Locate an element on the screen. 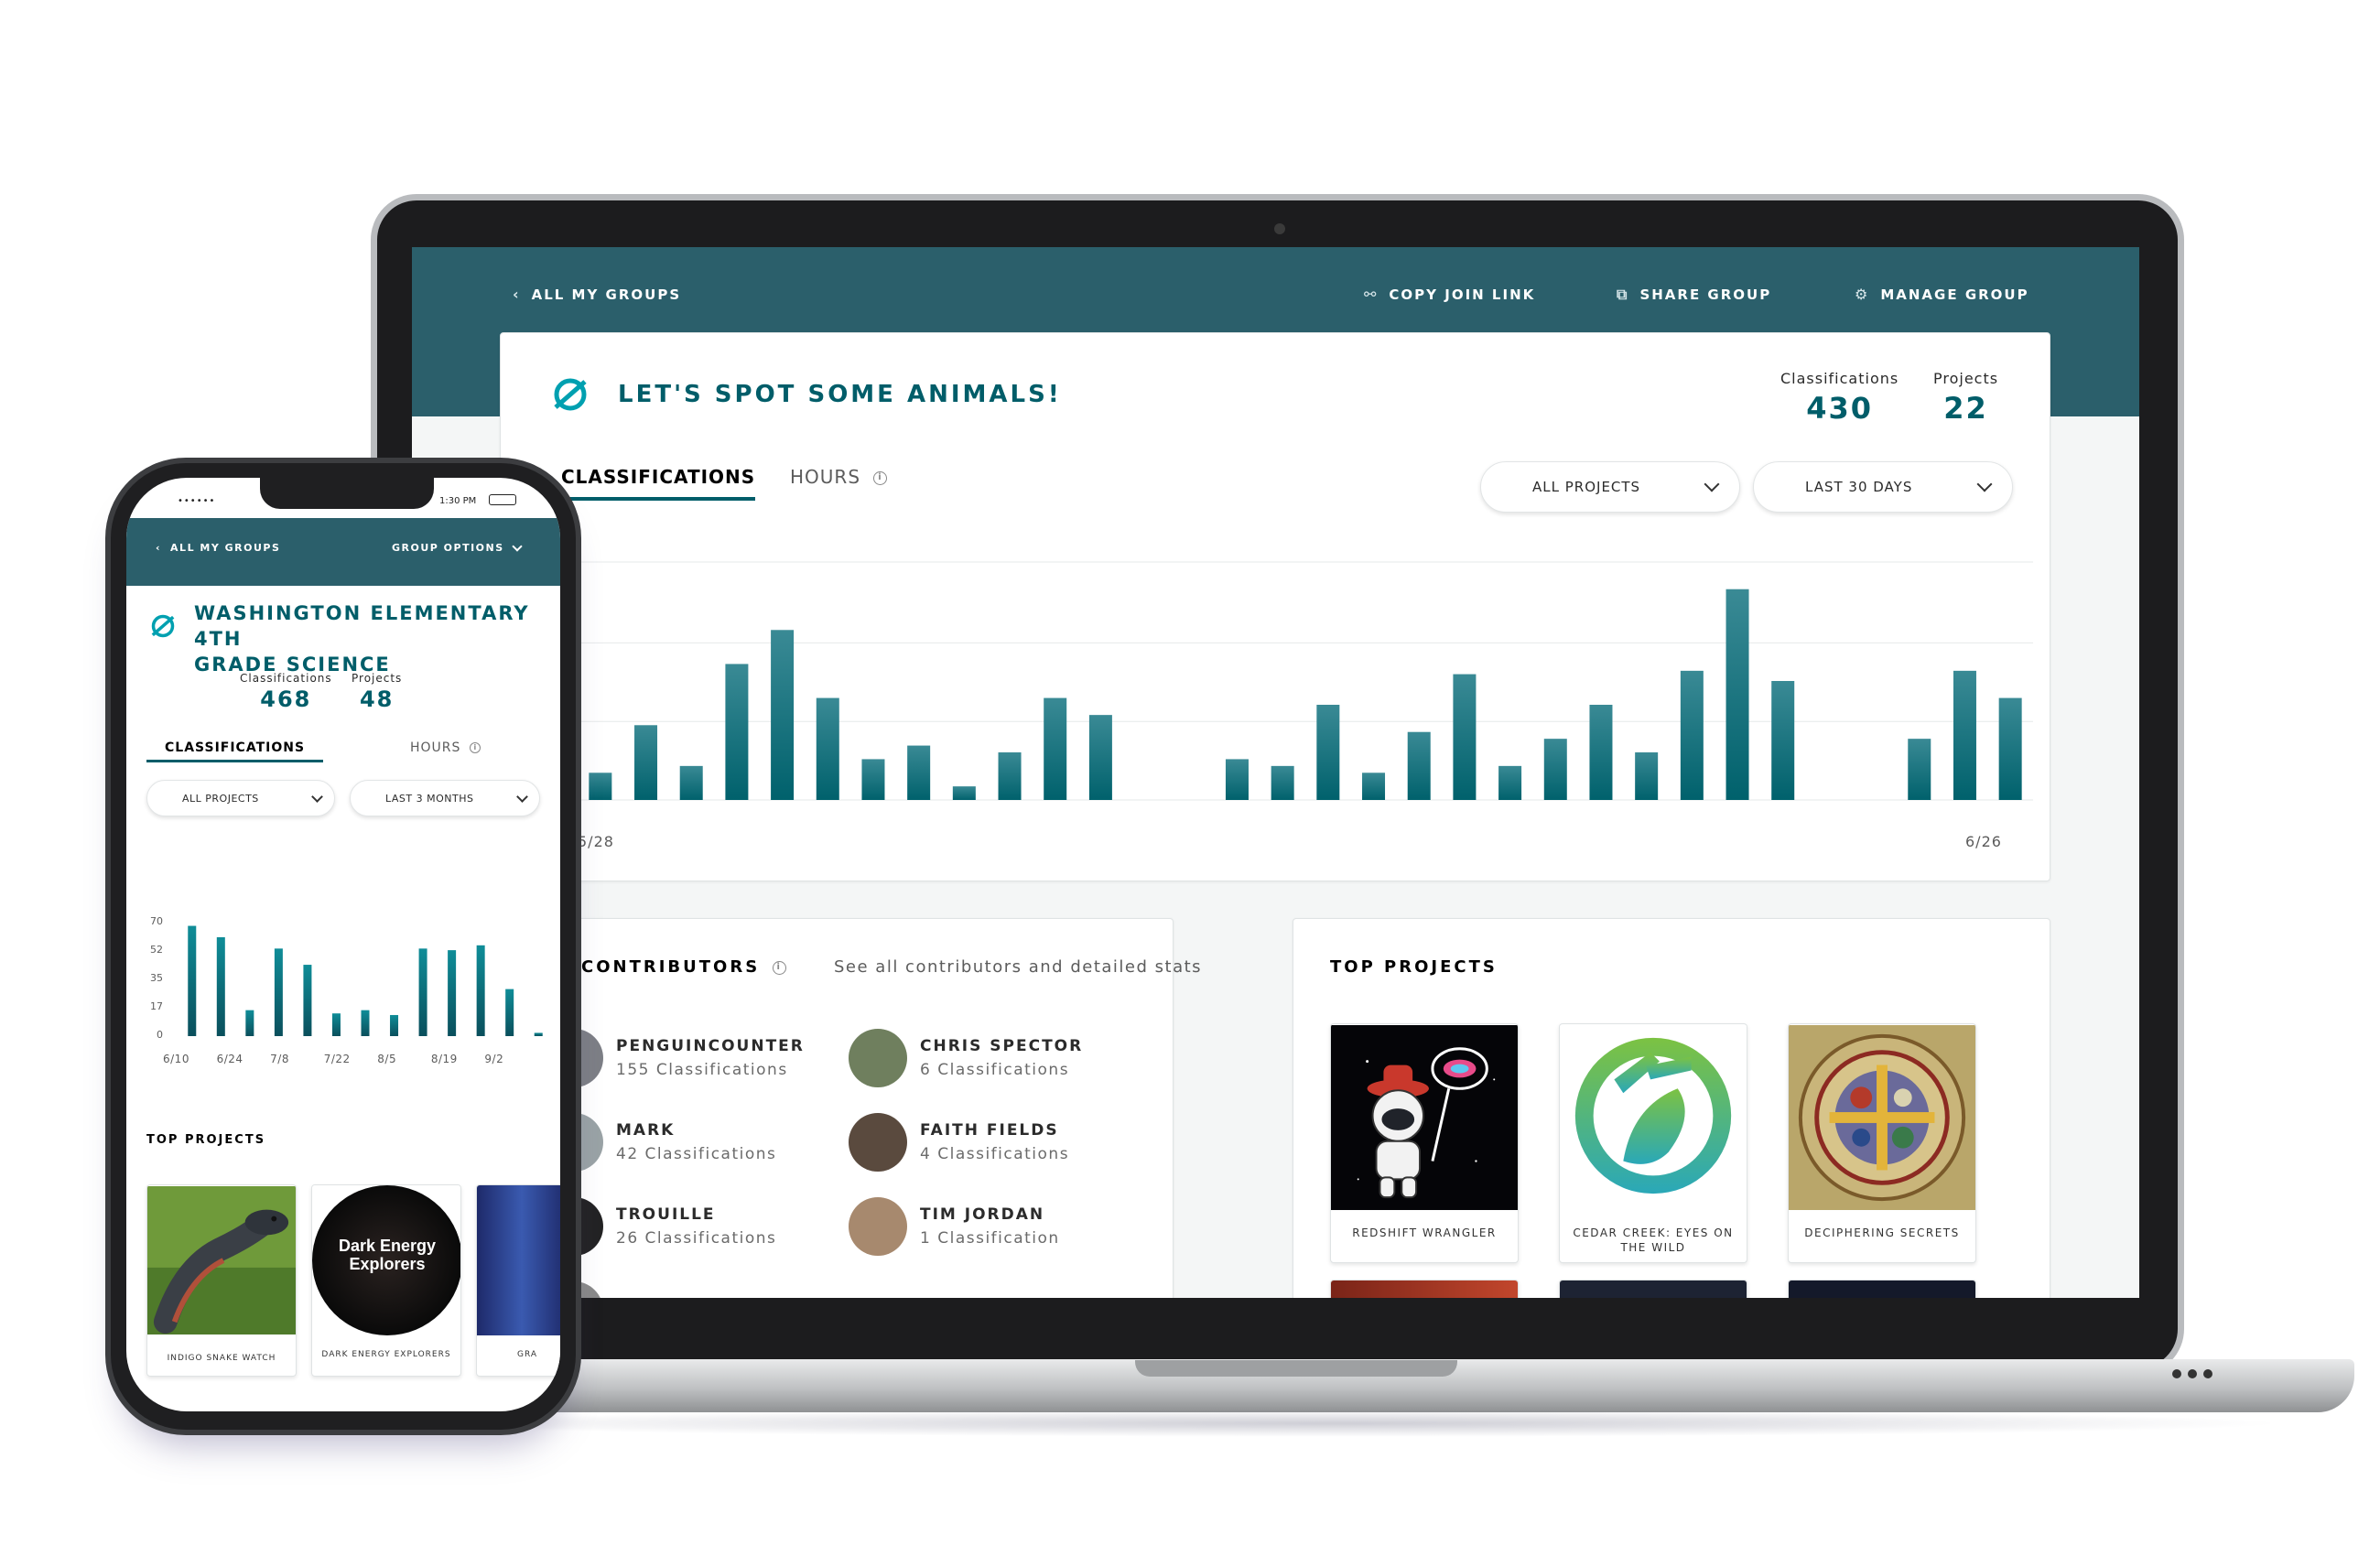 The height and width of the screenshot is (1556, 2380). phone-top-projects-title: TOP PROJECTS is located at coordinates (206, 1140).